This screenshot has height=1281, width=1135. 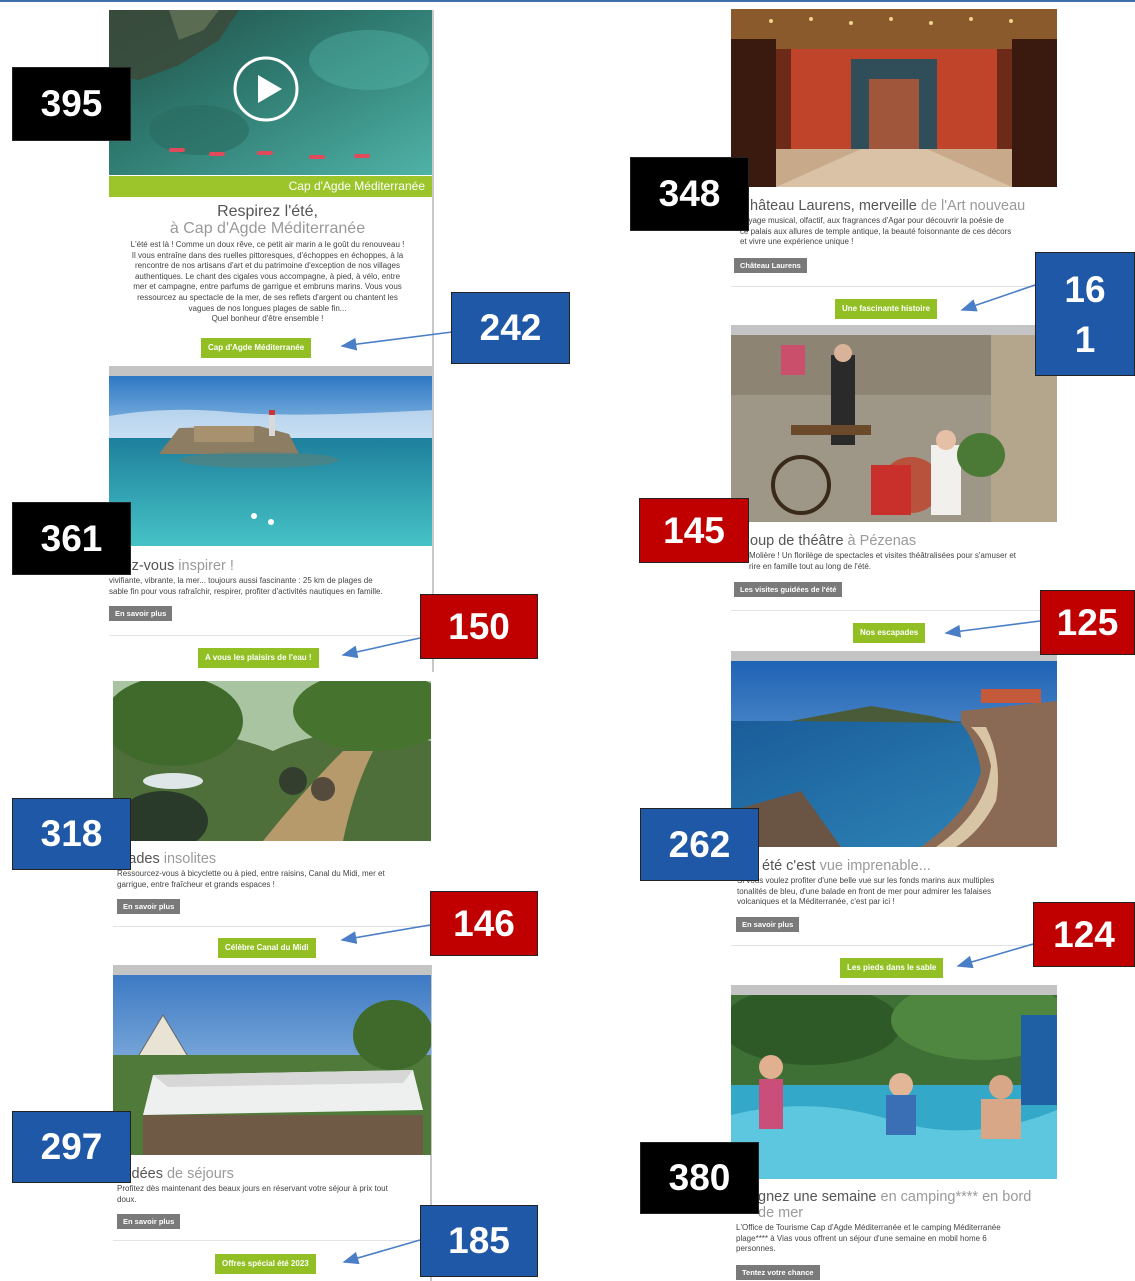 I want to click on badge-stays-button: 185, so click(x=479, y=1241).